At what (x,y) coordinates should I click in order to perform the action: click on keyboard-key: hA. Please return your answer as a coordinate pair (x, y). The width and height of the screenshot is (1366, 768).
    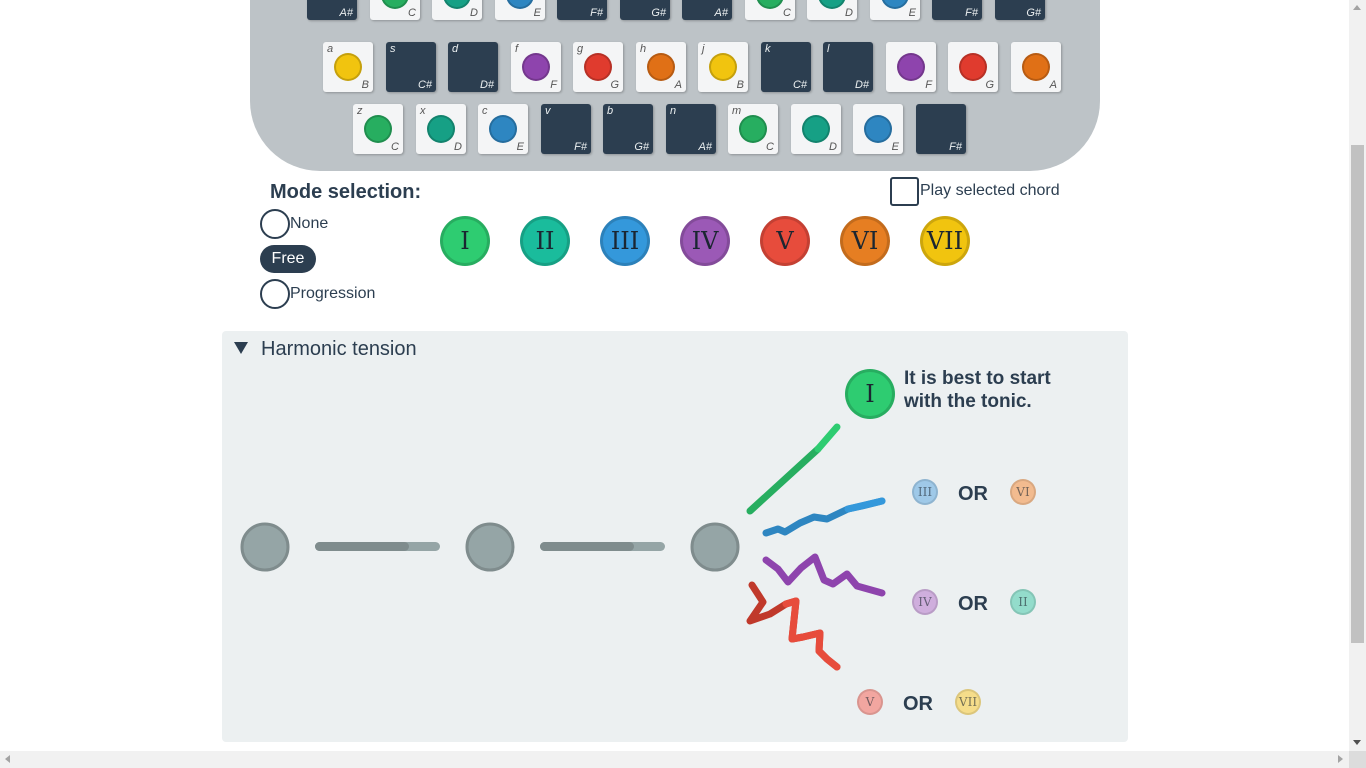
    Looking at the image, I should click on (661, 67).